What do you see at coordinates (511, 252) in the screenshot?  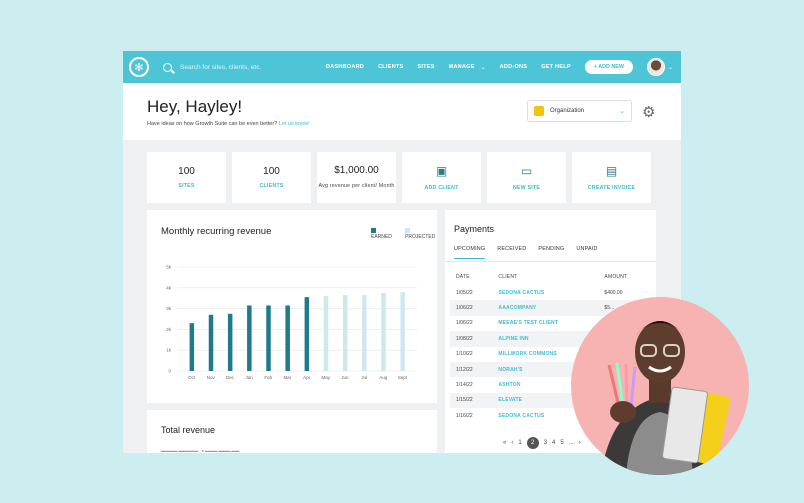 I see `tab-received: RECEIVED` at bounding box center [511, 252].